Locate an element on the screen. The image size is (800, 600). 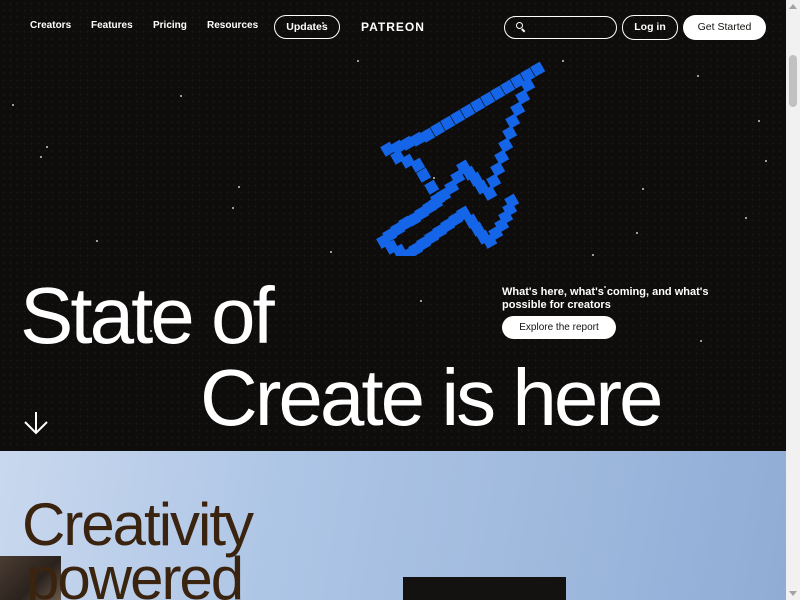
nav-link-features: Features is located at coordinates (112, 25).